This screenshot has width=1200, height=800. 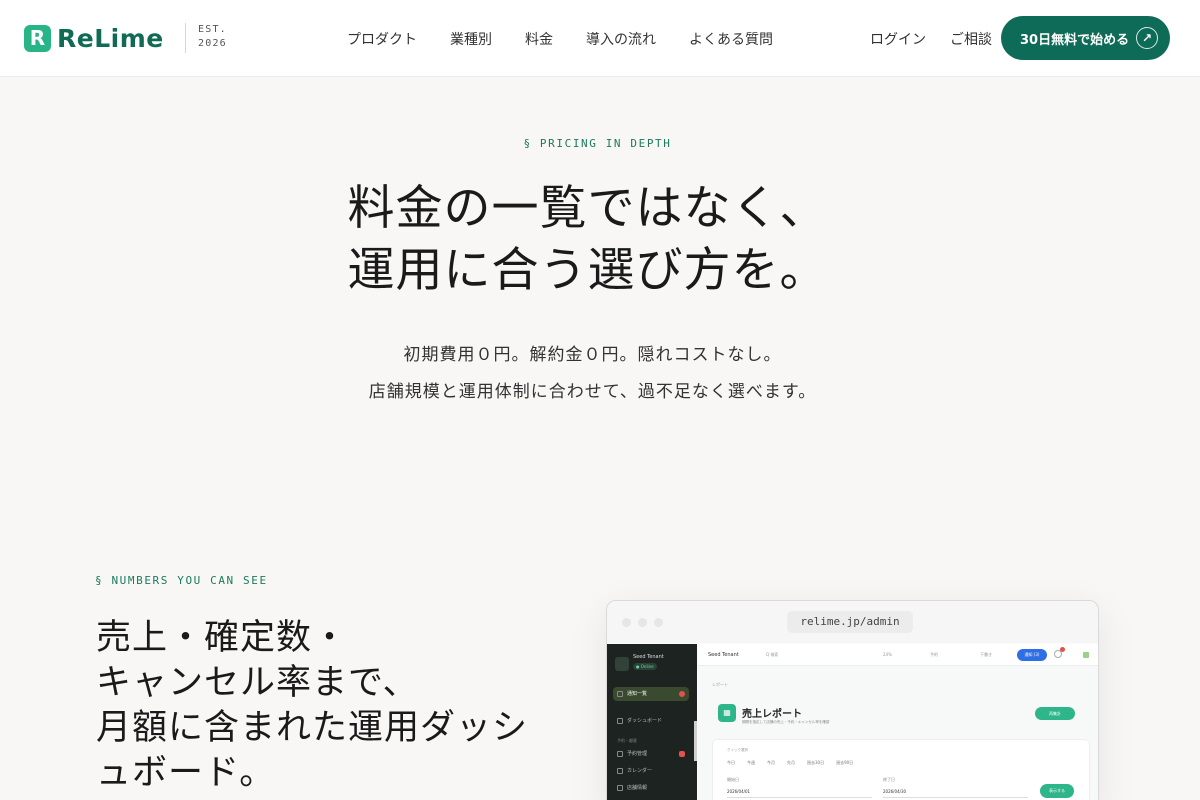 I want to click on numbers-title-line-3: 月額に含まれた運用ダッシ, so click(x=312, y=728).